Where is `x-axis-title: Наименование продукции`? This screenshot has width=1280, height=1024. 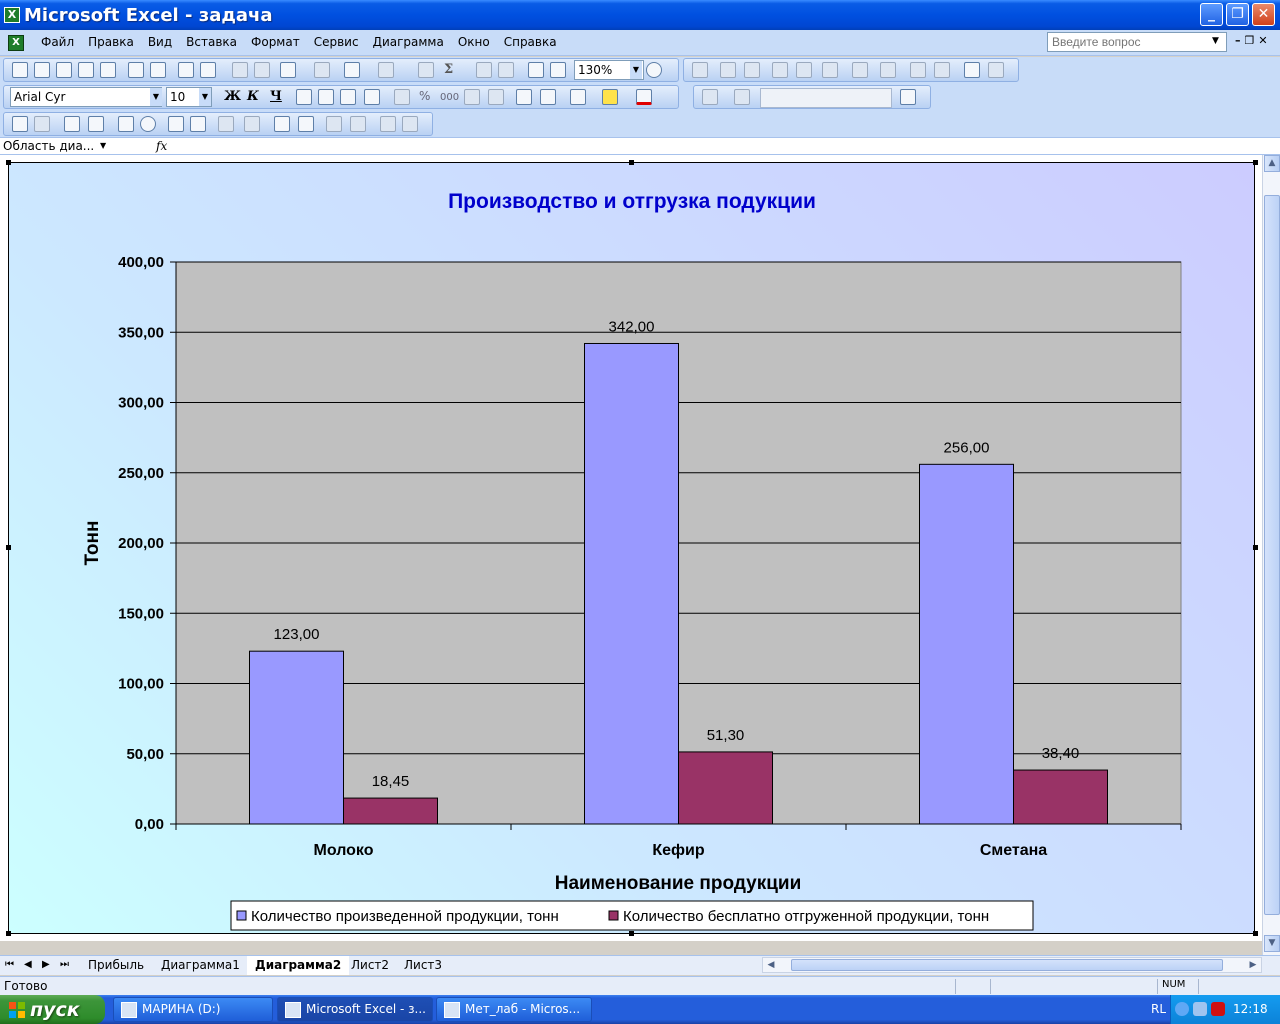 x-axis-title: Наименование продукции is located at coordinates (678, 883).